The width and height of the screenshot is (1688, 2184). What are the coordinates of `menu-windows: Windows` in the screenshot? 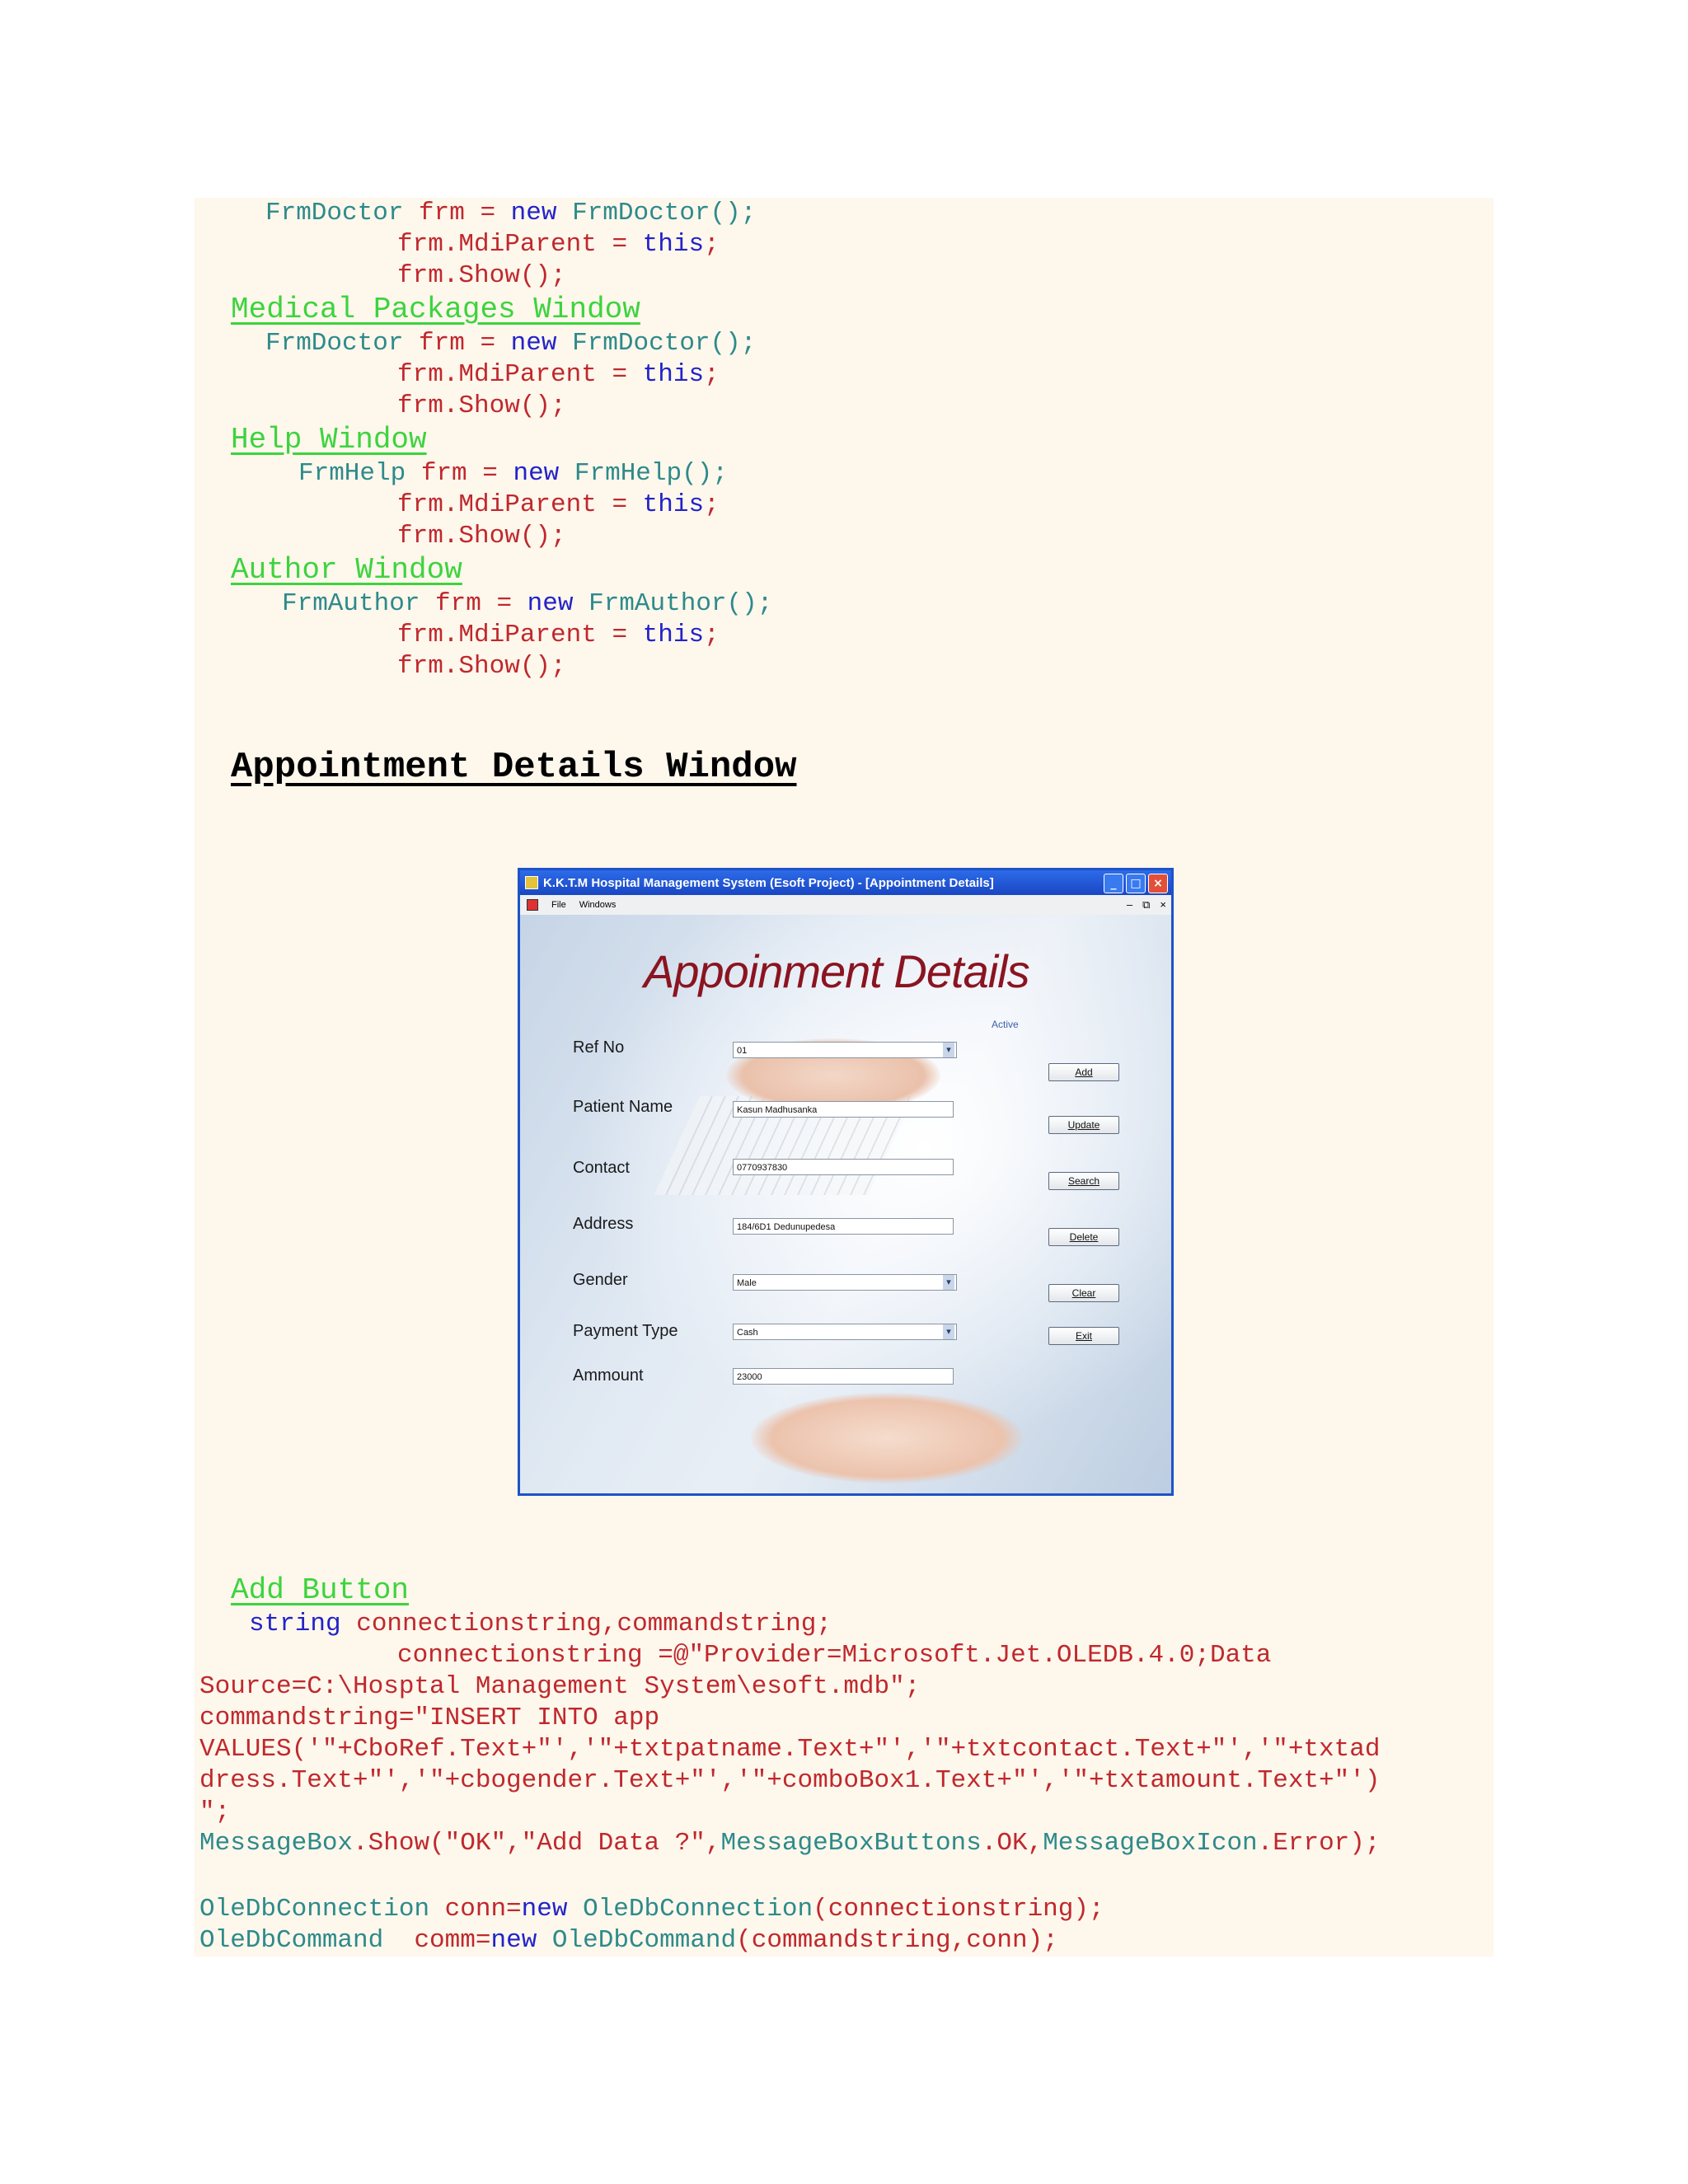 It's located at (598, 905).